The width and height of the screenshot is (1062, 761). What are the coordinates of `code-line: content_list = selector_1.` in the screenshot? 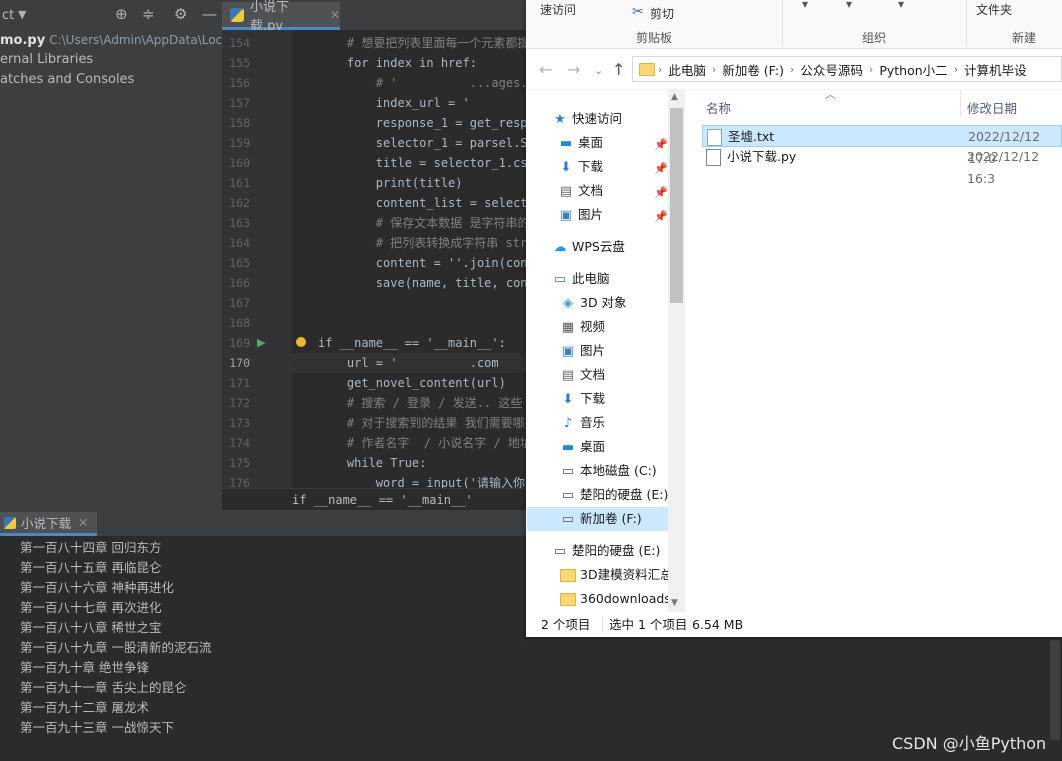 It's located at (410, 203).